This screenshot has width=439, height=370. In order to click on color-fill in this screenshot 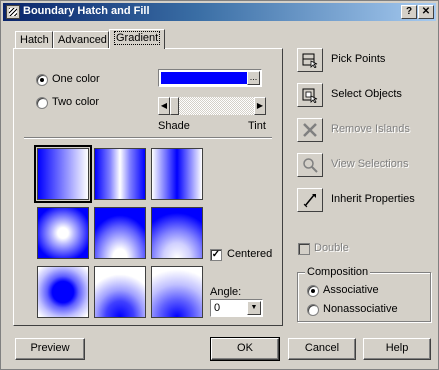, I will do `click(204, 78)`.